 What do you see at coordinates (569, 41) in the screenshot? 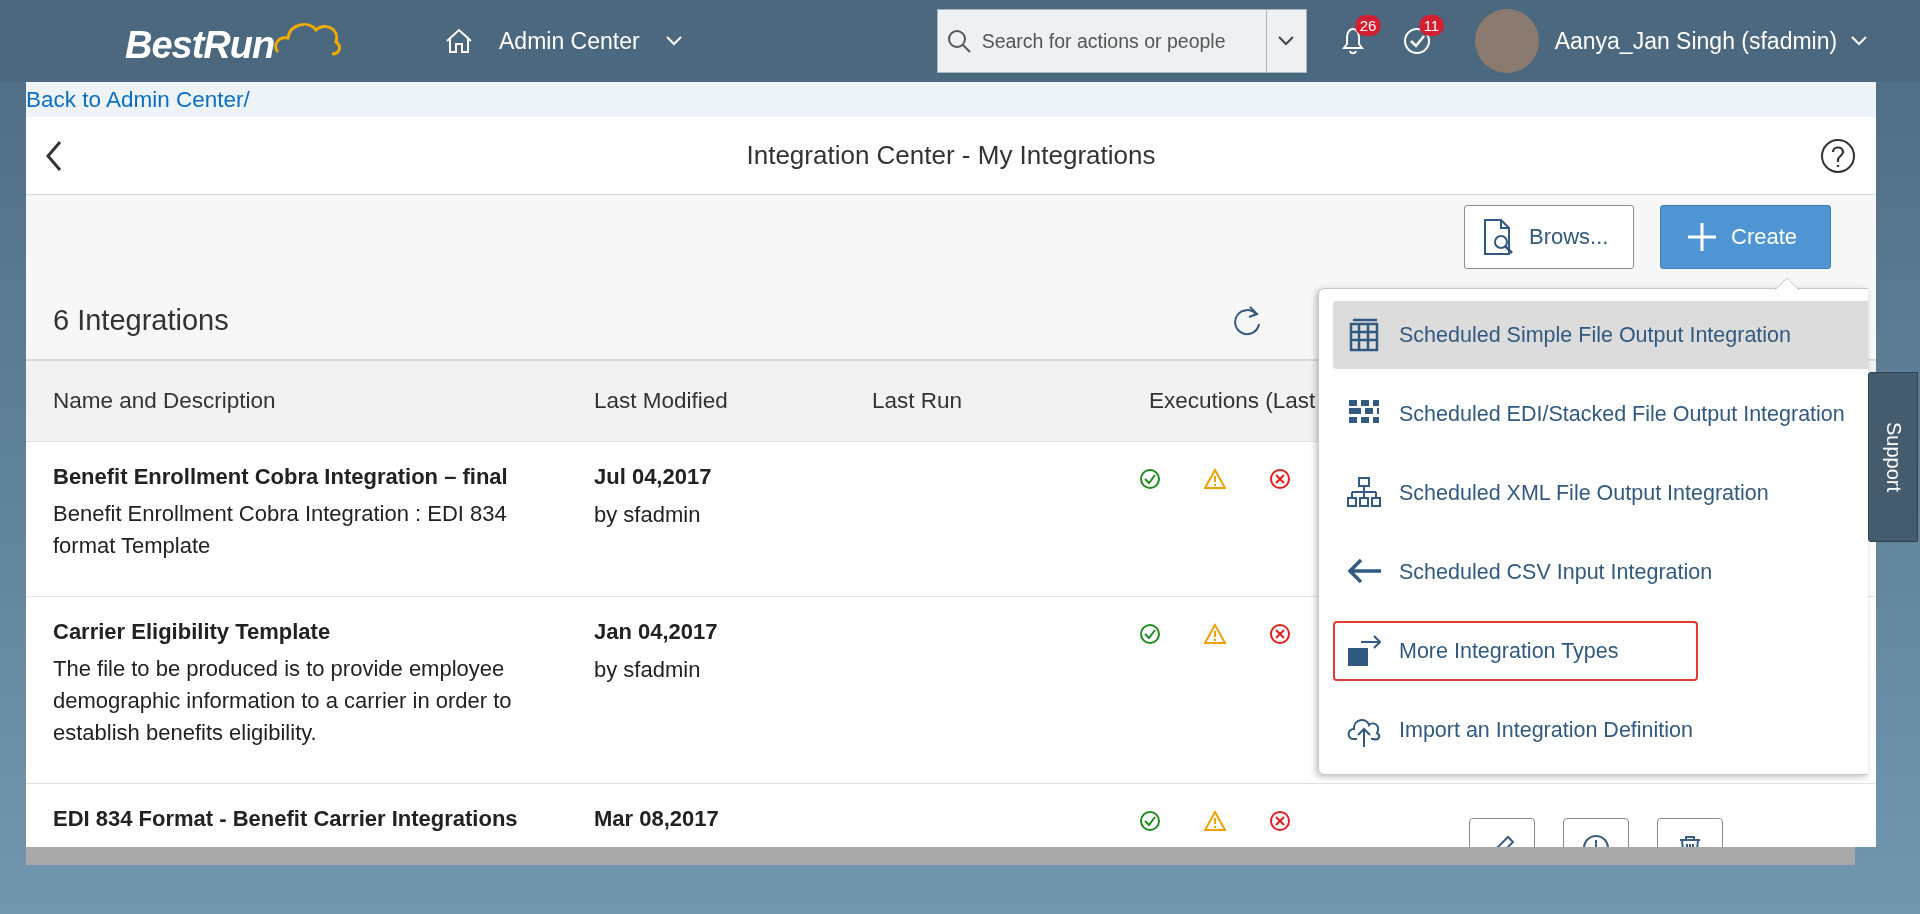
I see `nav-menu-link: Admin Center` at bounding box center [569, 41].